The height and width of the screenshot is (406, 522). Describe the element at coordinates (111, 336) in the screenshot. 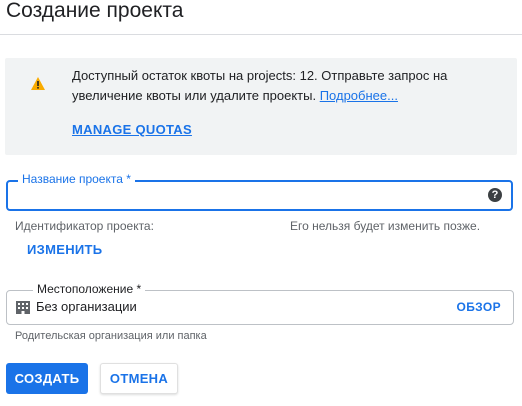

I see `location-hint: Родительская организация или папка` at that location.